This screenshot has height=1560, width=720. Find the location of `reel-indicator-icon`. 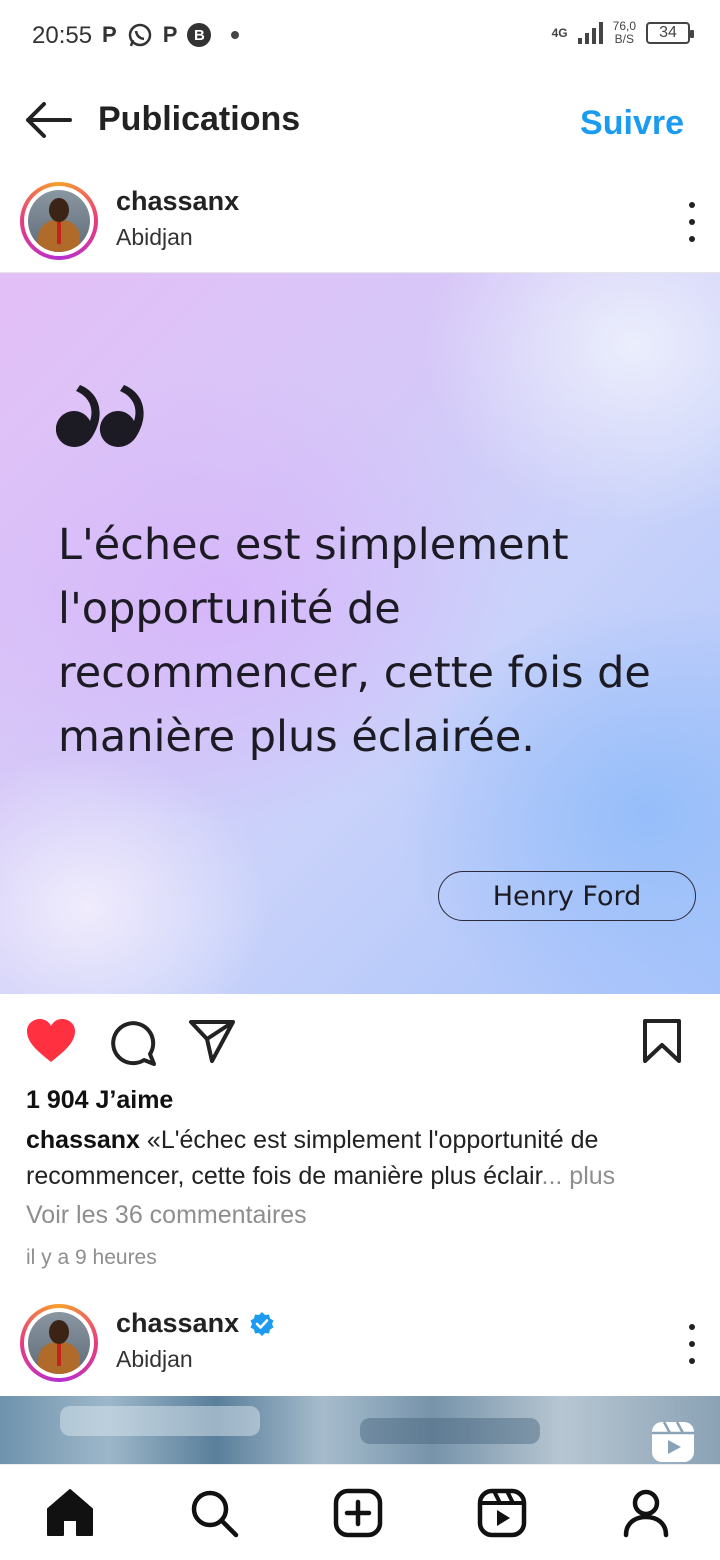

reel-indicator-icon is located at coordinates (673, 1441).